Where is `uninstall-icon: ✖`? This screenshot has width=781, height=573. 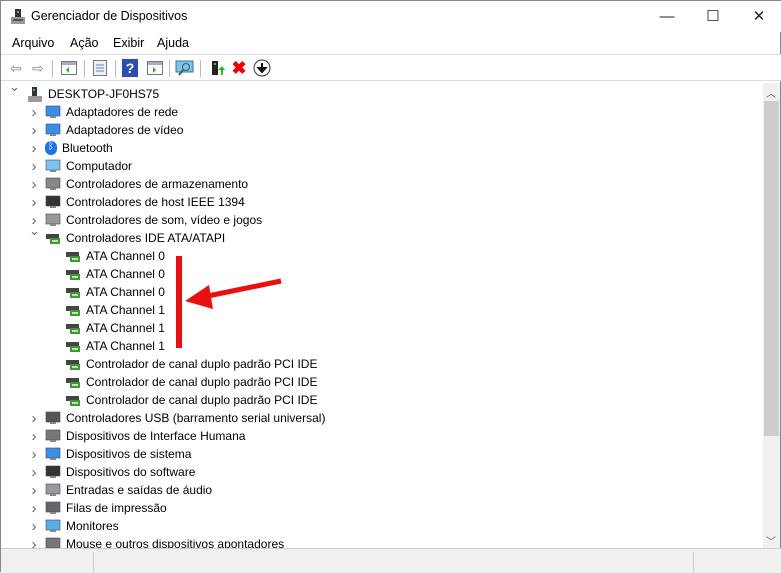 uninstall-icon: ✖ is located at coordinates (239, 68).